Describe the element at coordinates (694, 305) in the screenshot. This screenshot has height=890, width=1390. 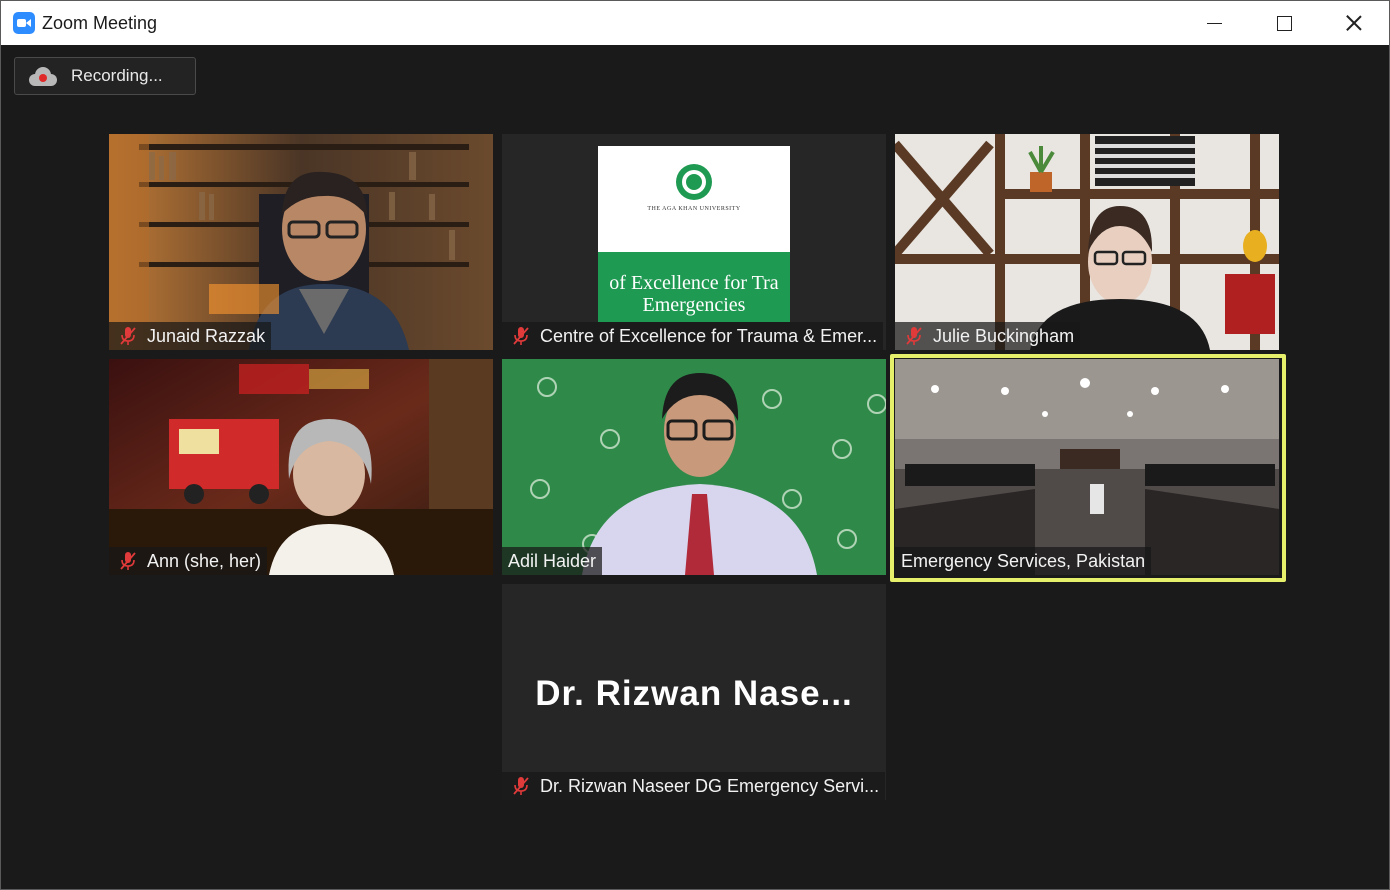
I see `slide-heading-line2: Emergencies` at that location.